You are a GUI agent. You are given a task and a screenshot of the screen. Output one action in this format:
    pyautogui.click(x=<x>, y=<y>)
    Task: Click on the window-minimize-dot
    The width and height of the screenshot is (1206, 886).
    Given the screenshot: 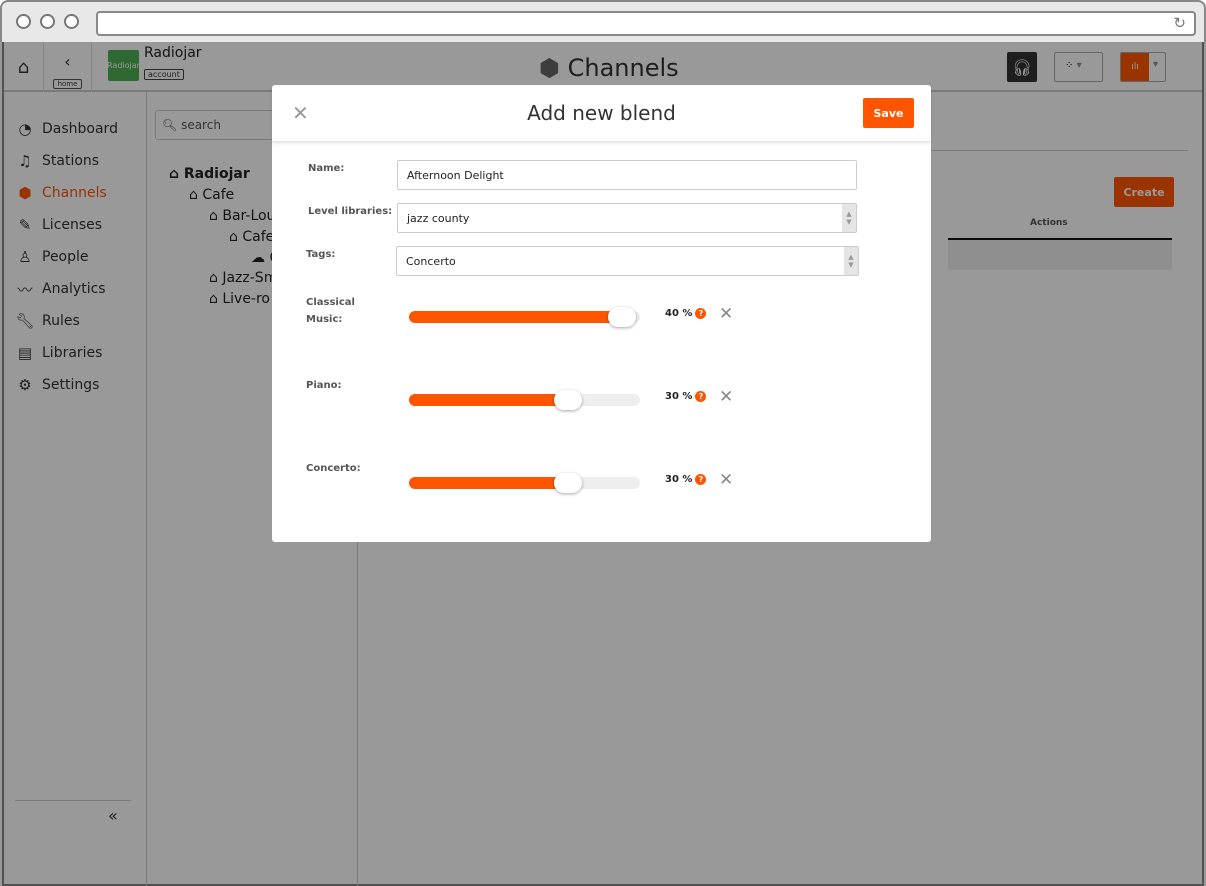 What is the action you would take?
    pyautogui.click(x=47, y=21)
    